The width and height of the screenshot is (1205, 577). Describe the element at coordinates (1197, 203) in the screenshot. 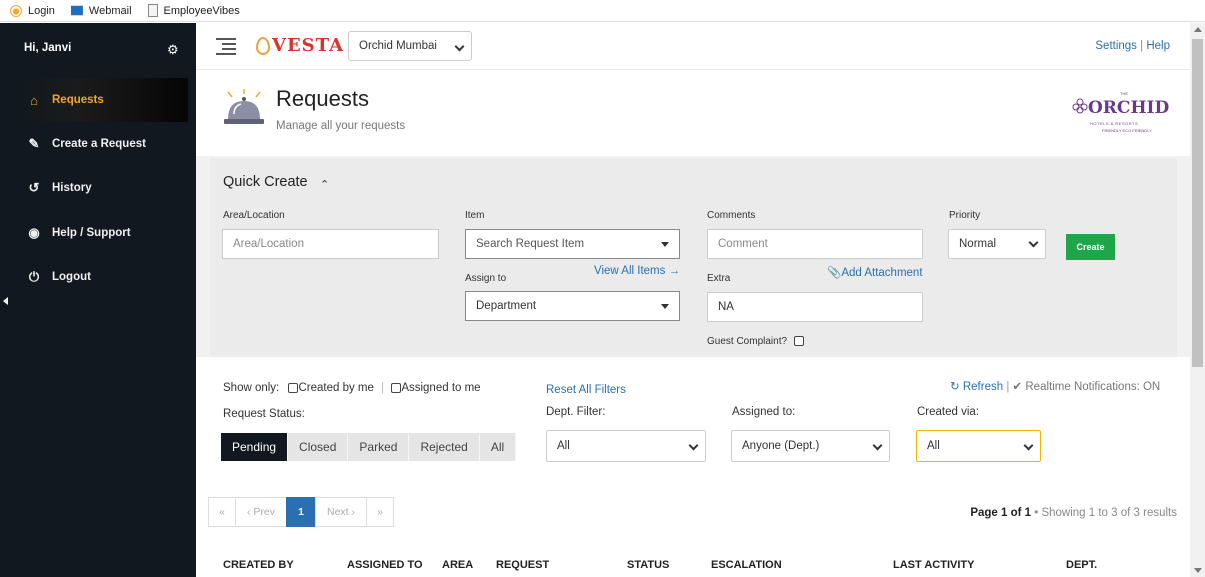

I see `scrollbar-thumb` at that location.